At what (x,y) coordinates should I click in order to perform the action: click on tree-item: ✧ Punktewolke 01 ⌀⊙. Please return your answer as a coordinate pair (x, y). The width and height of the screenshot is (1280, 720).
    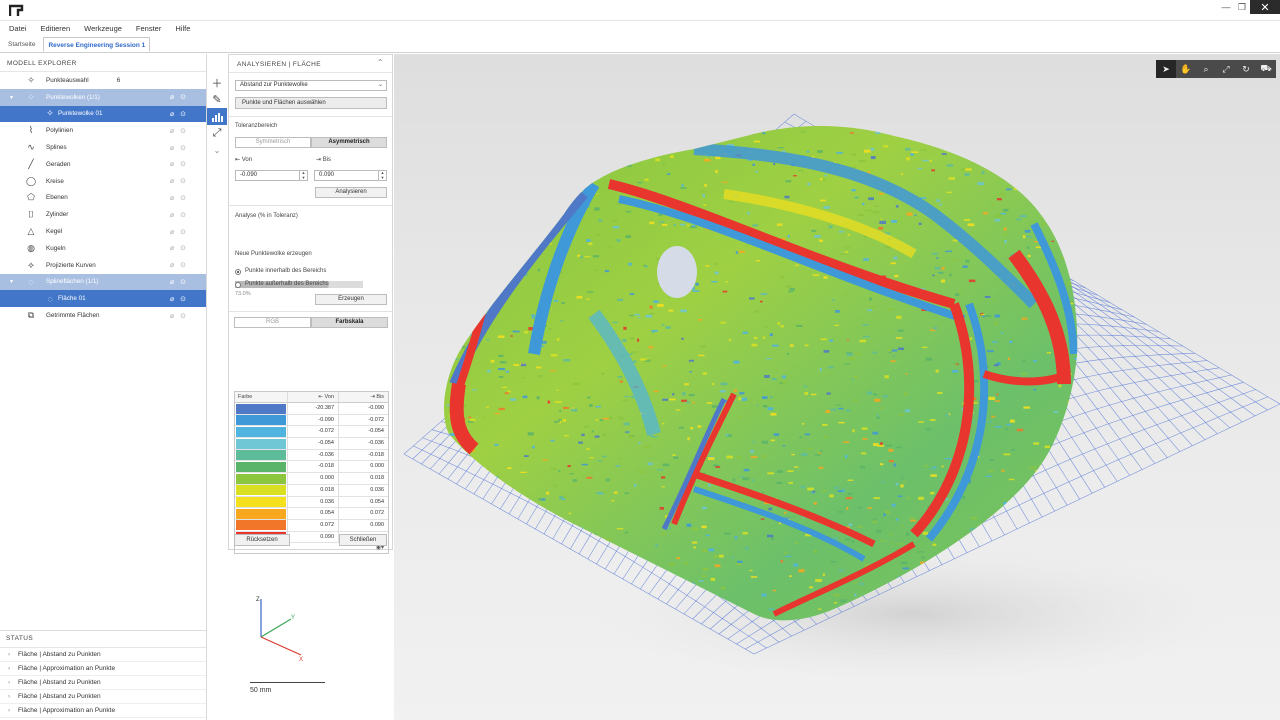
    Looking at the image, I should click on (103, 114).